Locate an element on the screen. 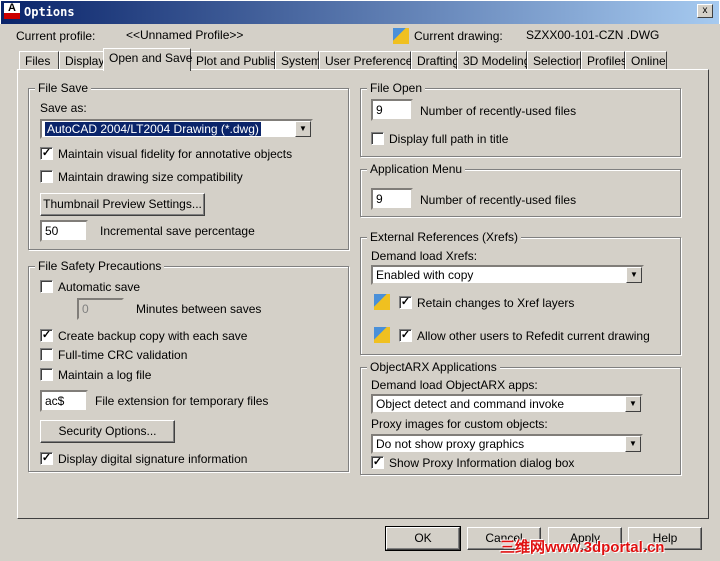  proxy-images-label: Proxy images for custom objects: is located at coordinates (459, 424).